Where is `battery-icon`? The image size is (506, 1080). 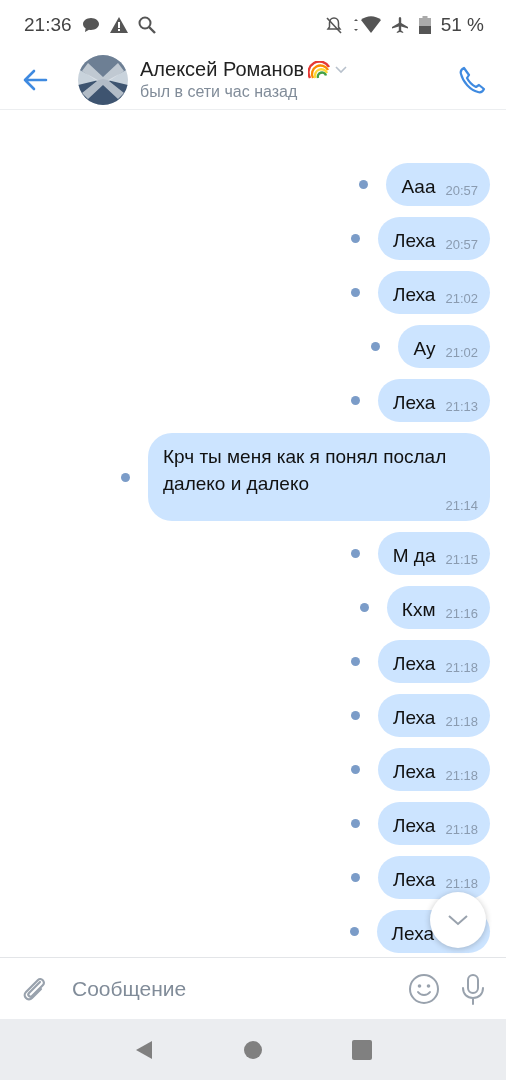 battery-icon is located at coordinates (424, 25).